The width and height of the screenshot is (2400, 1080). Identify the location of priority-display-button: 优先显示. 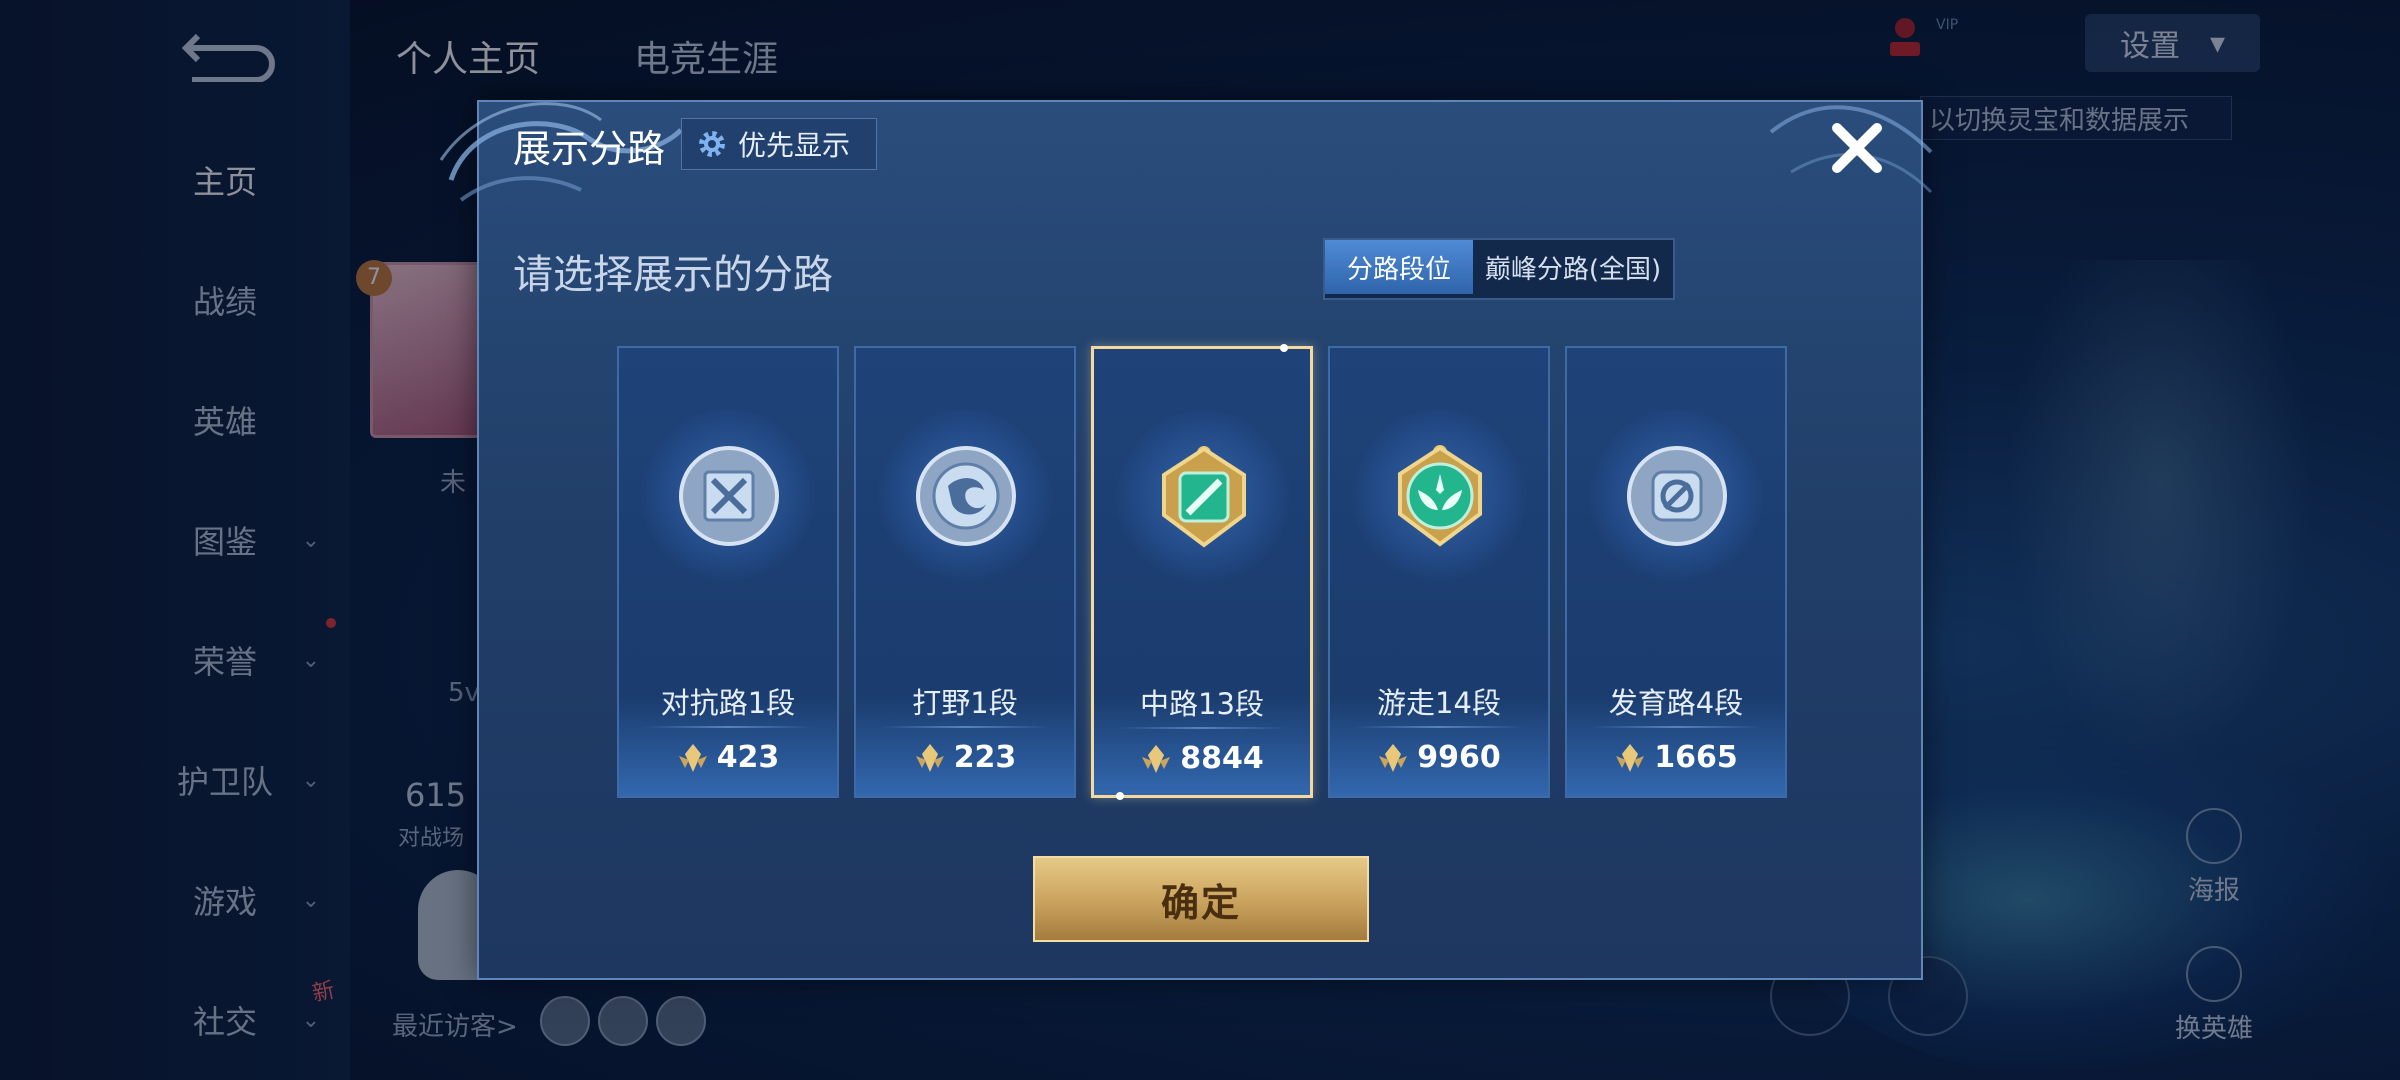
(779, 144).